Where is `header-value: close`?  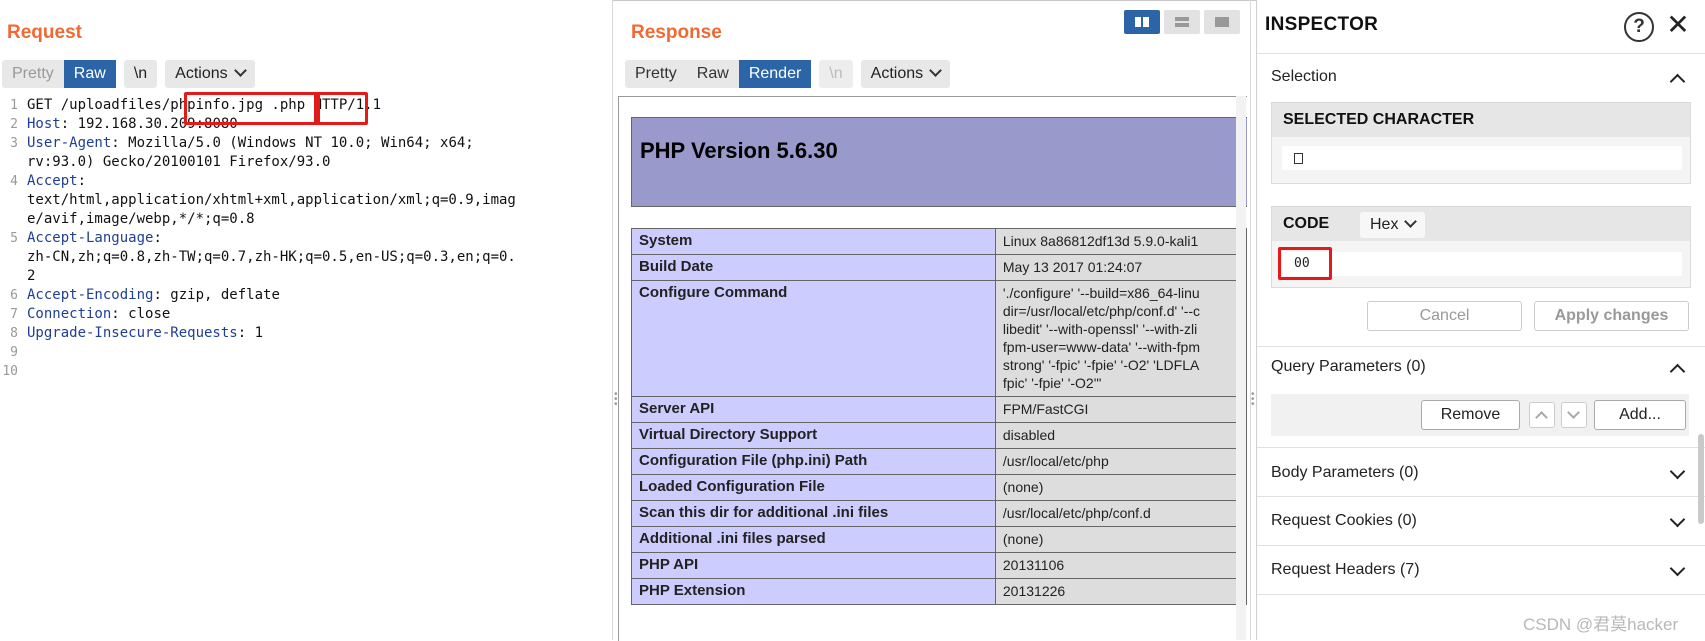
header-value: close is located at coordinates (145, 314).